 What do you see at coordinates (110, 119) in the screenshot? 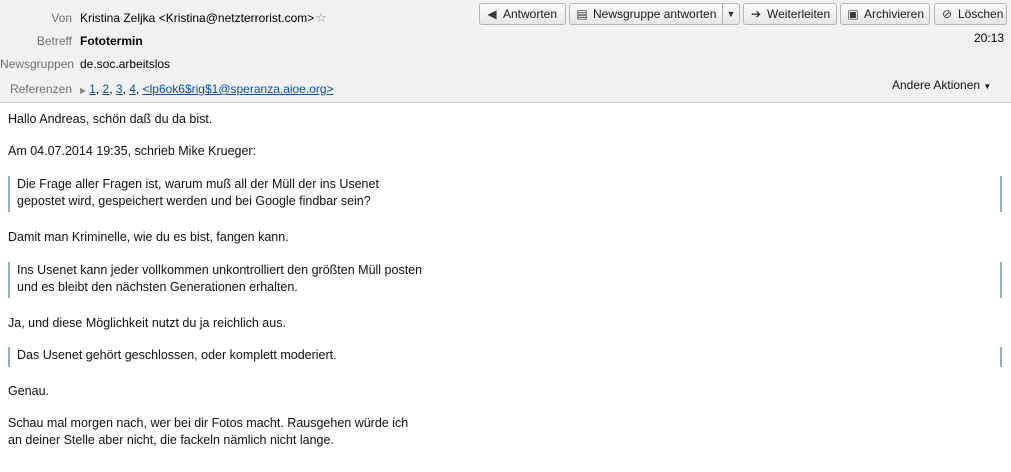
I see `greeting-text: Hallo Andreas, schön daß du da bist.` at bounding box center [110, 119].